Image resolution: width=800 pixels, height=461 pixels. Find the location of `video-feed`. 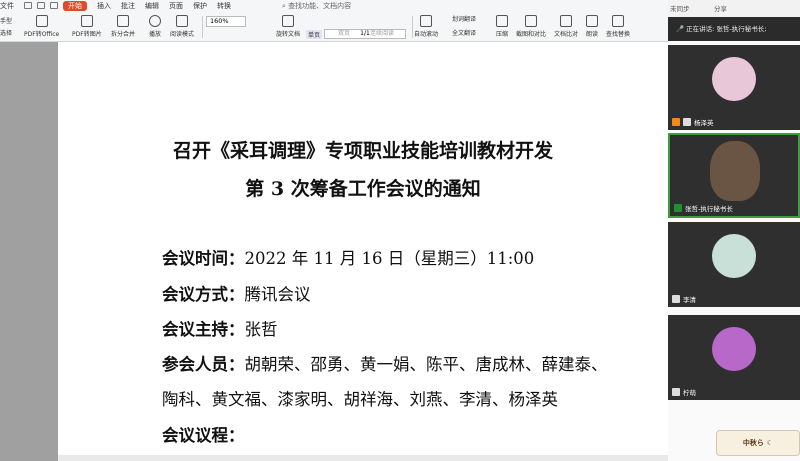

video-feed is located at coordinates (735, 171).